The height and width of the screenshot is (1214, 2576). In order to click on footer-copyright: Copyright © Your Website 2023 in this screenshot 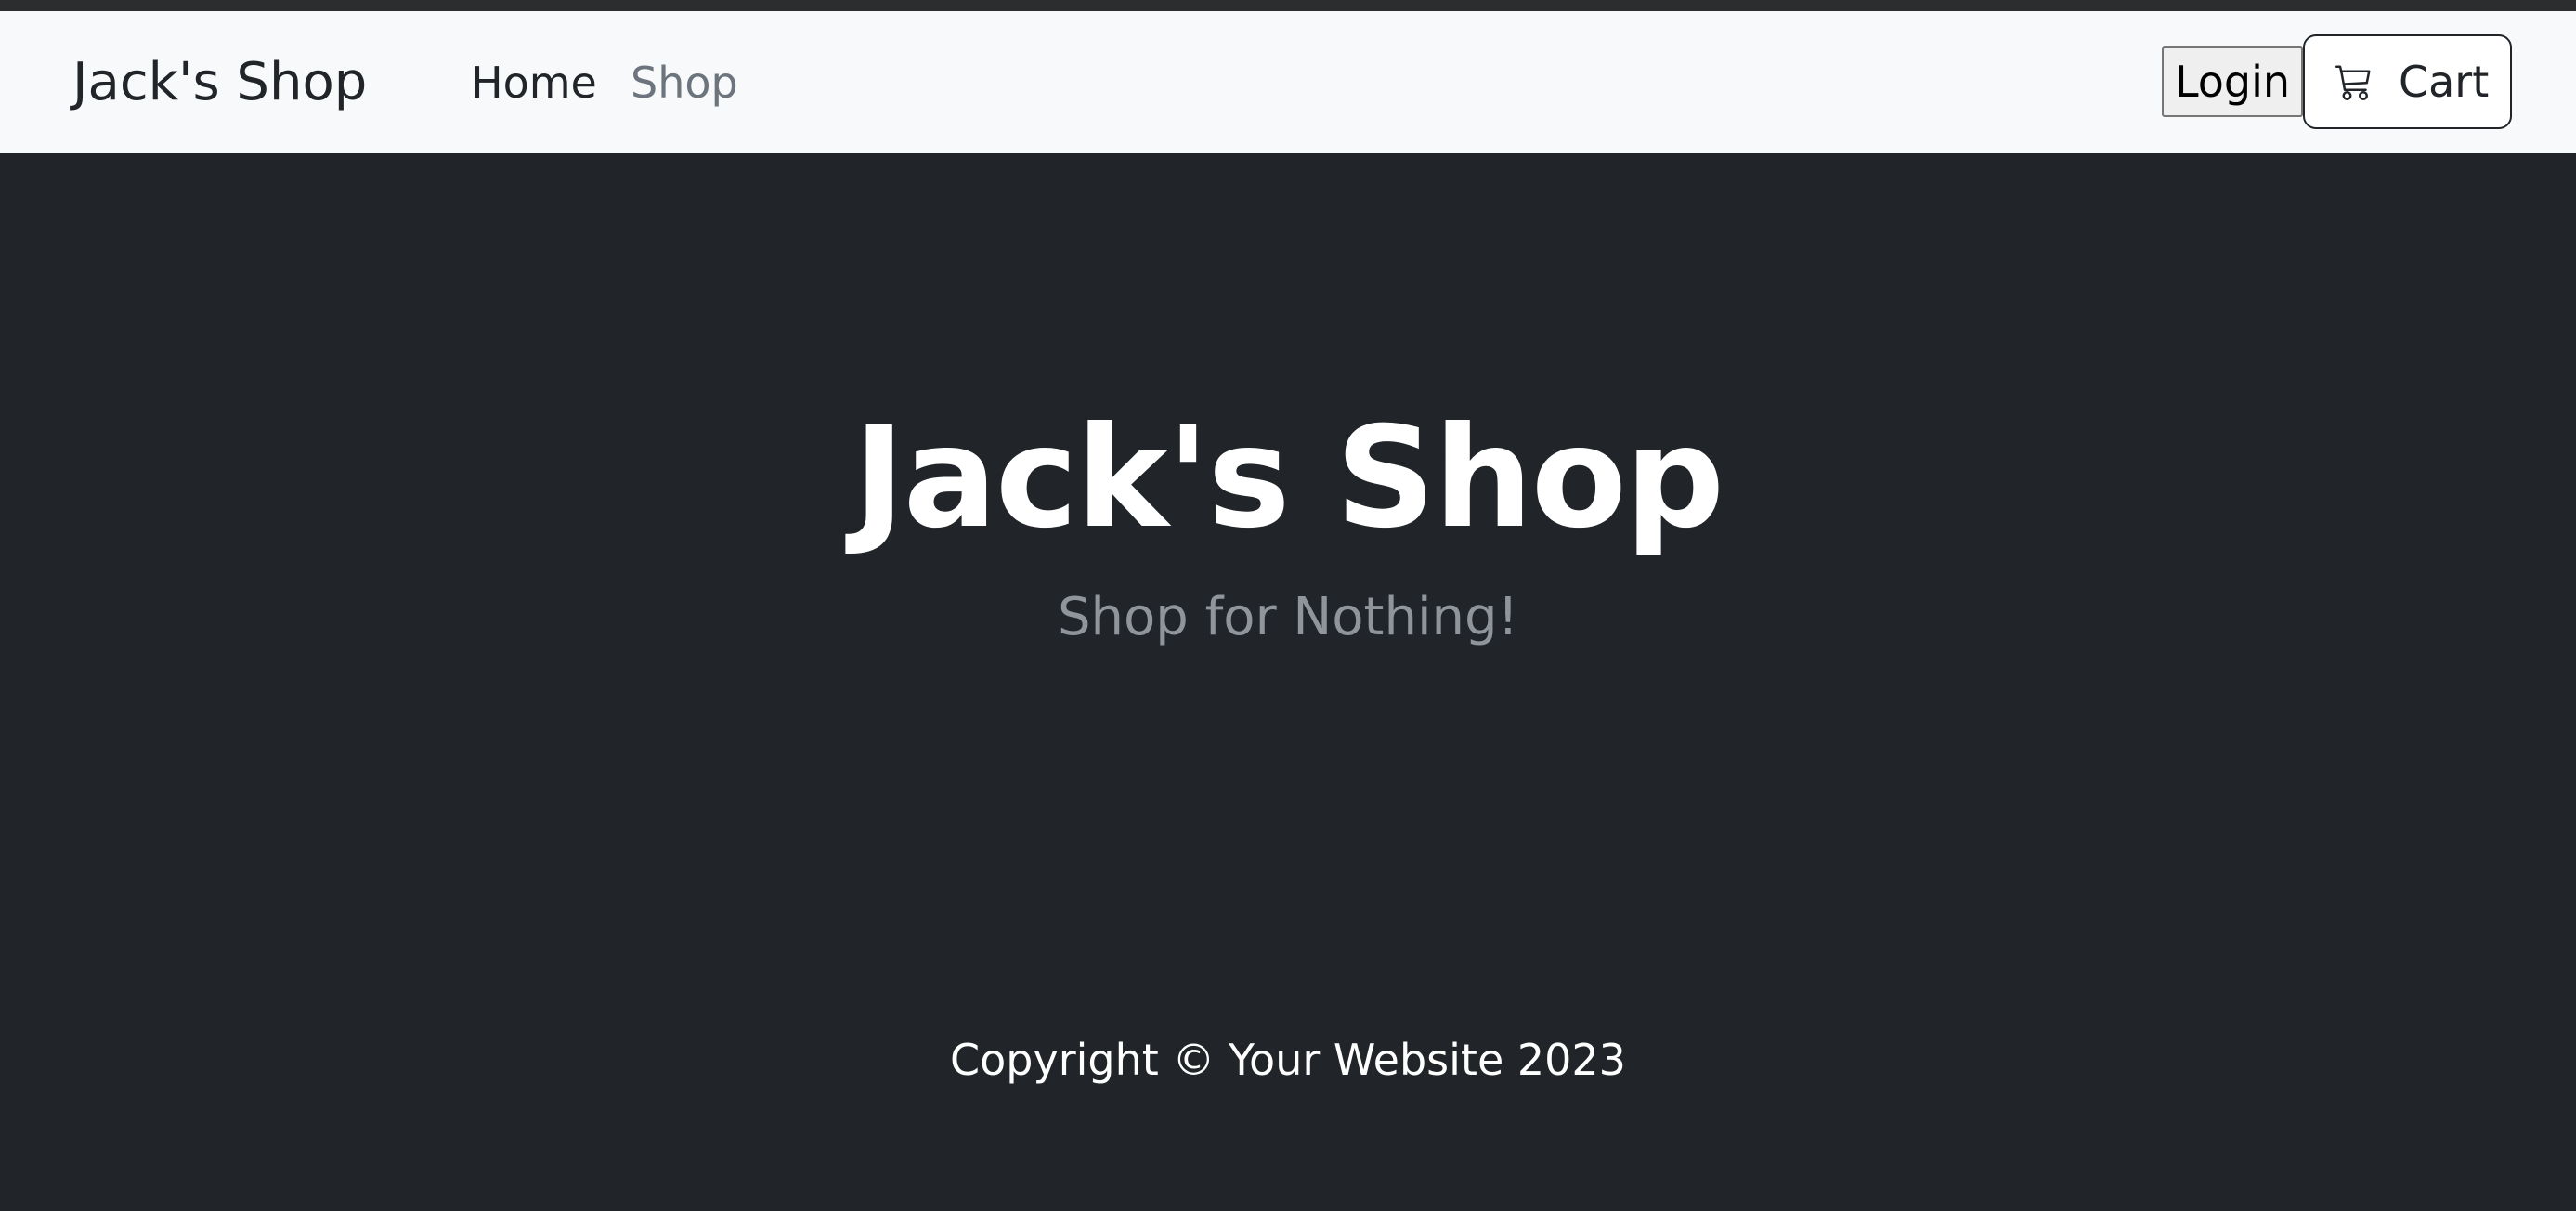, I will do `click(1288, 1060)`.